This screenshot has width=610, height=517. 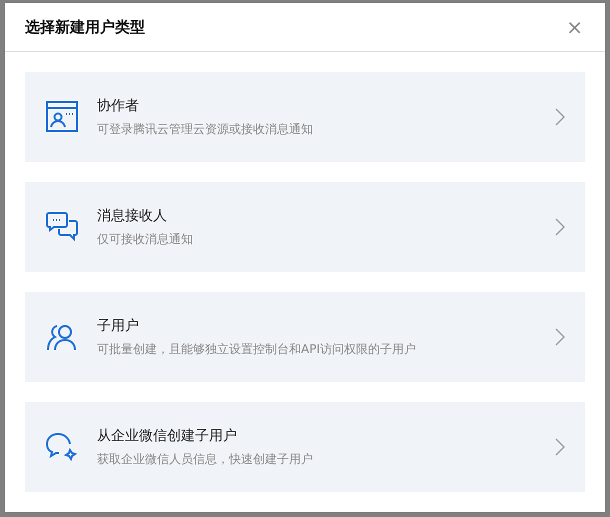 I want to click on option-description: 可批量创建，且能够独立设置控制台和API访问权限的子用户, so click(x=257, y=349).